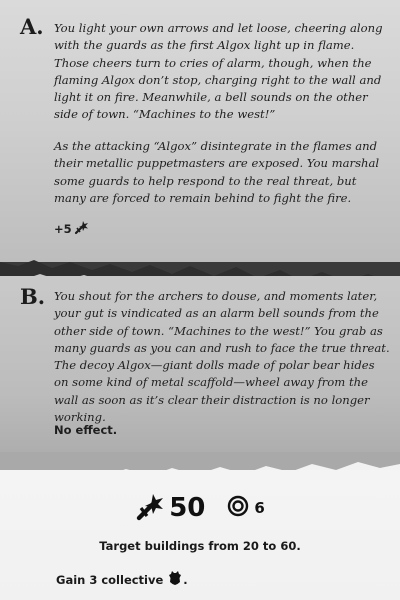  I want to click on option-b-effect-text: No effect., so click(86, 430).